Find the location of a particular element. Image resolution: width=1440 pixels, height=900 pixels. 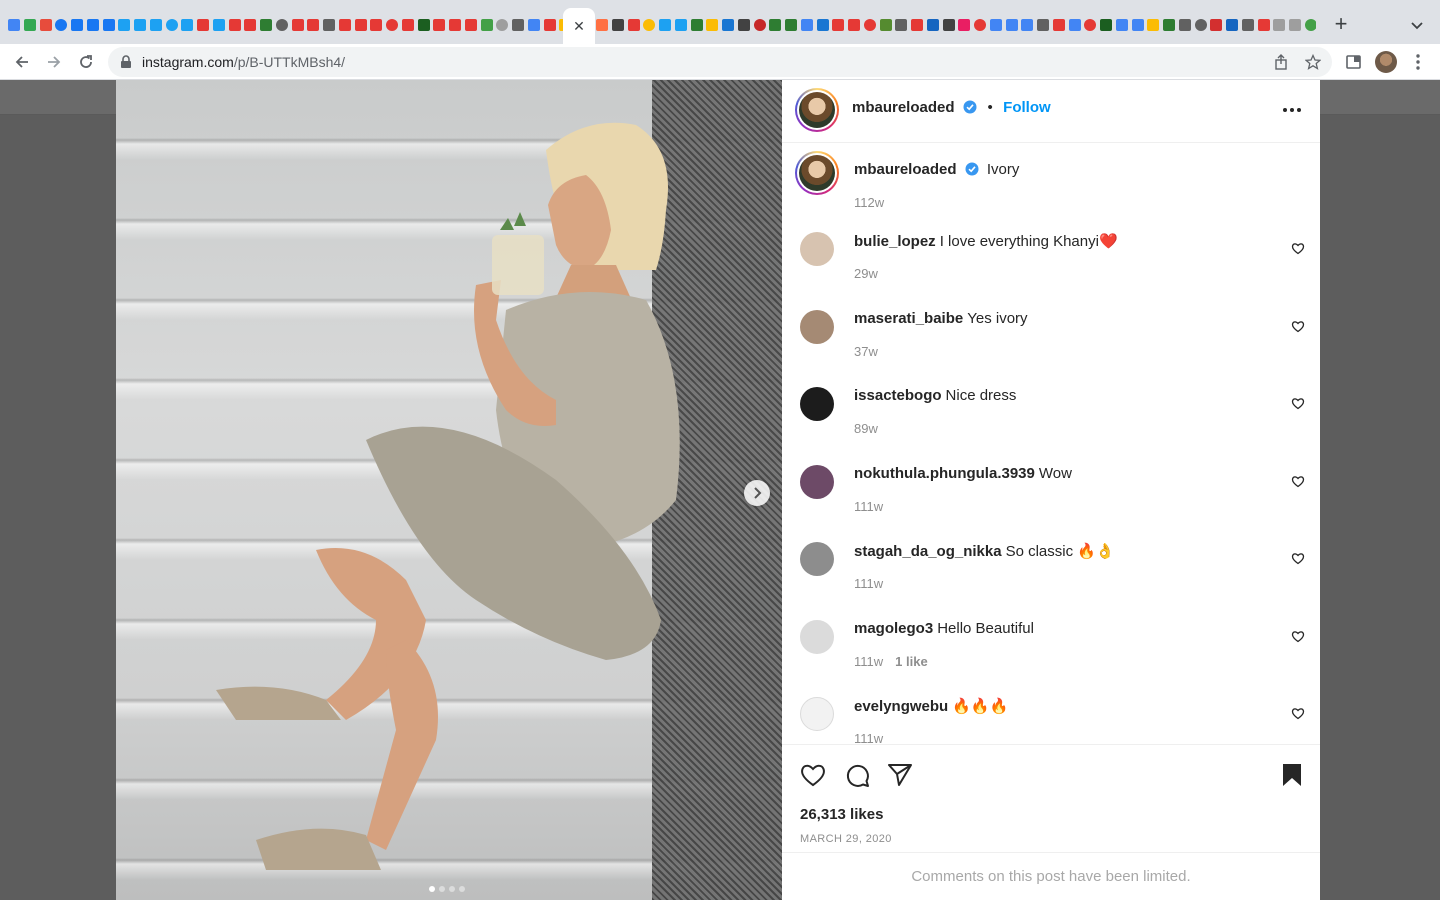

author-username: mbaureloaded is located at coordinates (903, 107).